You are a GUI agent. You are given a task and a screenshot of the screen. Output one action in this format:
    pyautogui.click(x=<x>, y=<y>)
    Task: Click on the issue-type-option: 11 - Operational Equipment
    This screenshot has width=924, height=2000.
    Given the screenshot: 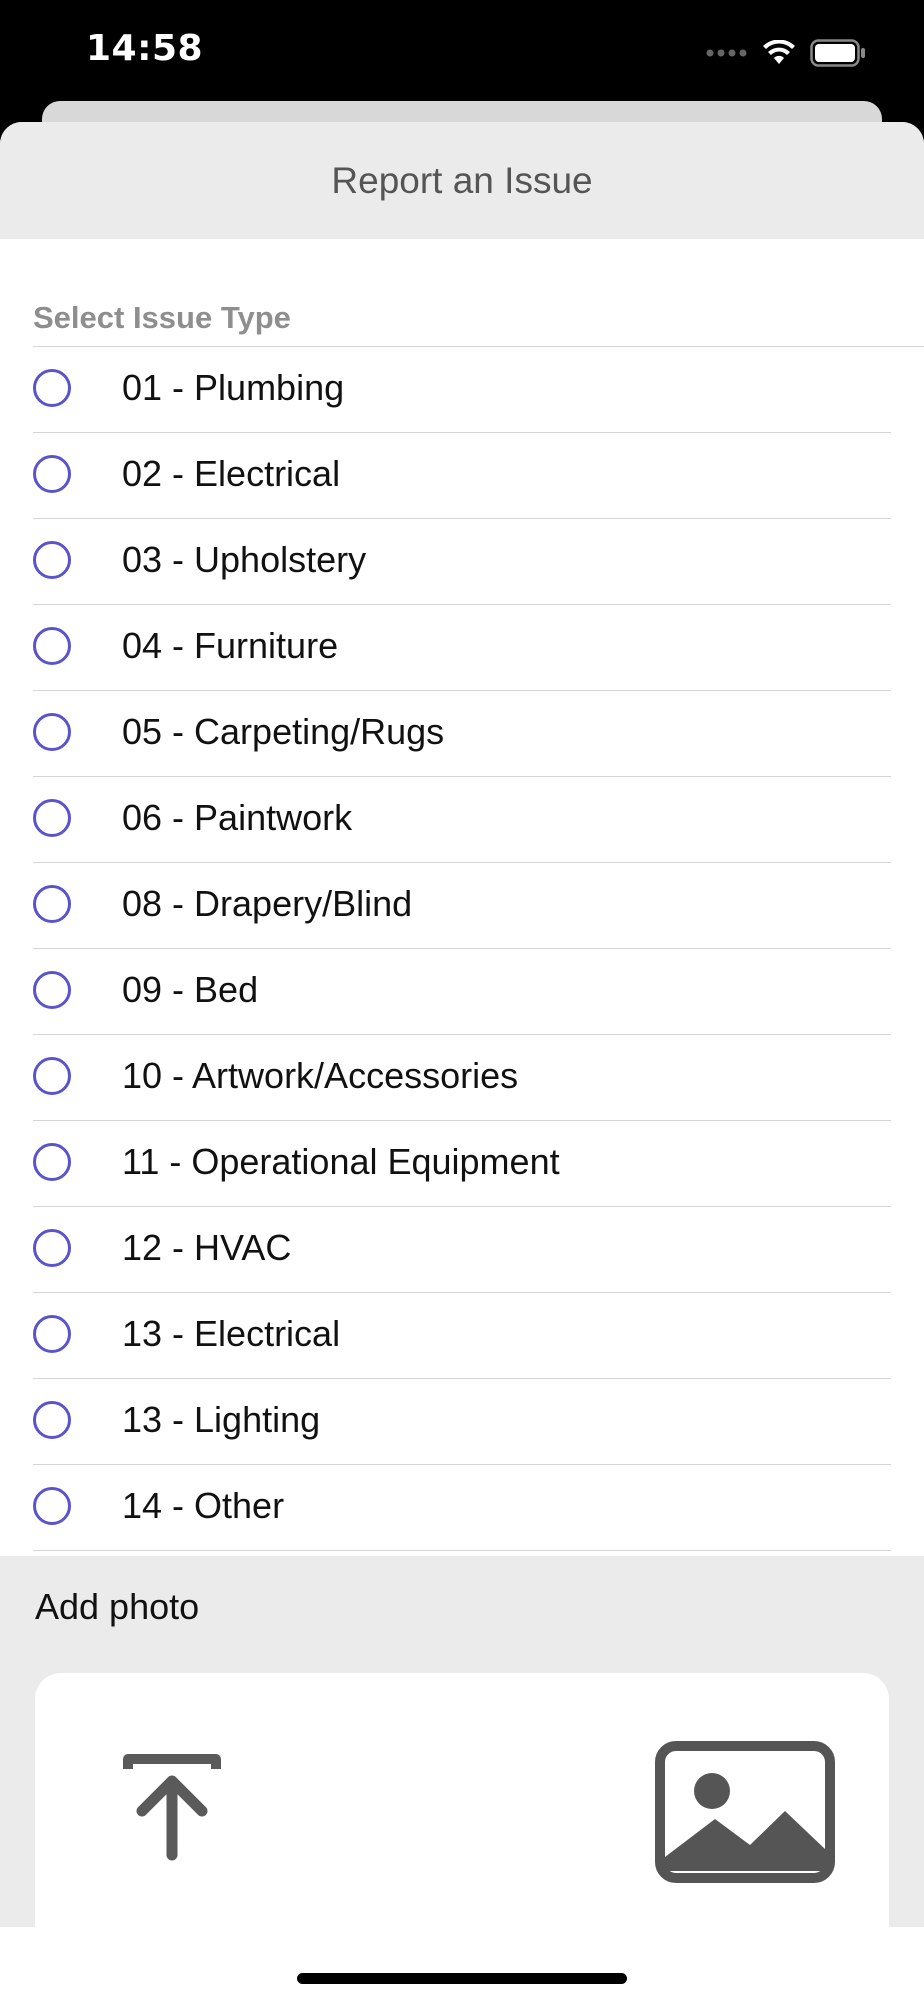 What is the action you would take?
    pyautogui.click(x=462, y=1164)
    